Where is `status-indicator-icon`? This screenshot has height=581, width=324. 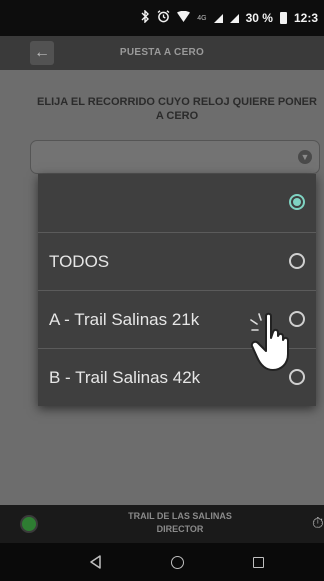
status-indicator-icon is located at coordinates (29, 524).